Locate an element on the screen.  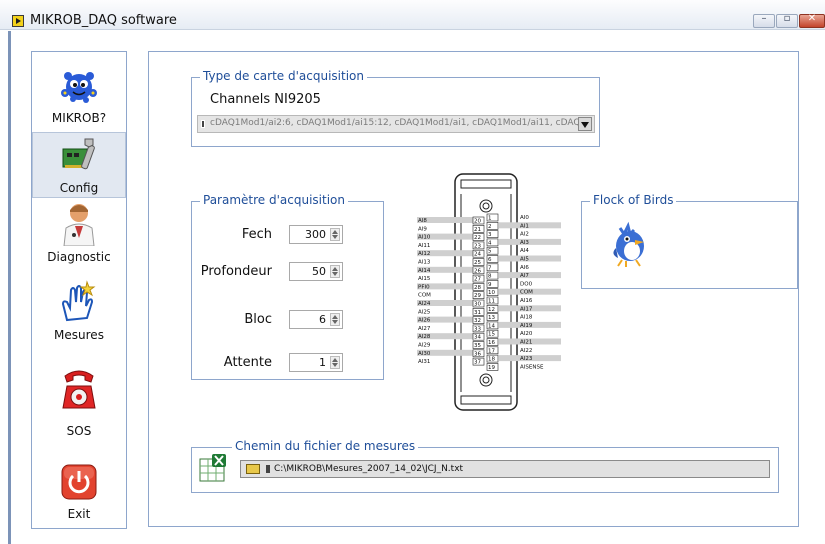
left-pin-label: AI27 is located at coordinates (424, 329).